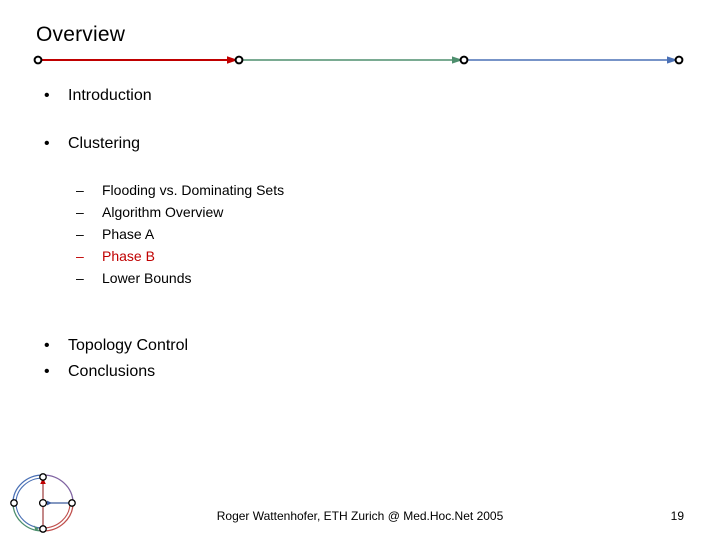  Describe the element at coordinates (360, 97) in the screenshot. I see `outline-item-introduction: • Introduction` at that location.